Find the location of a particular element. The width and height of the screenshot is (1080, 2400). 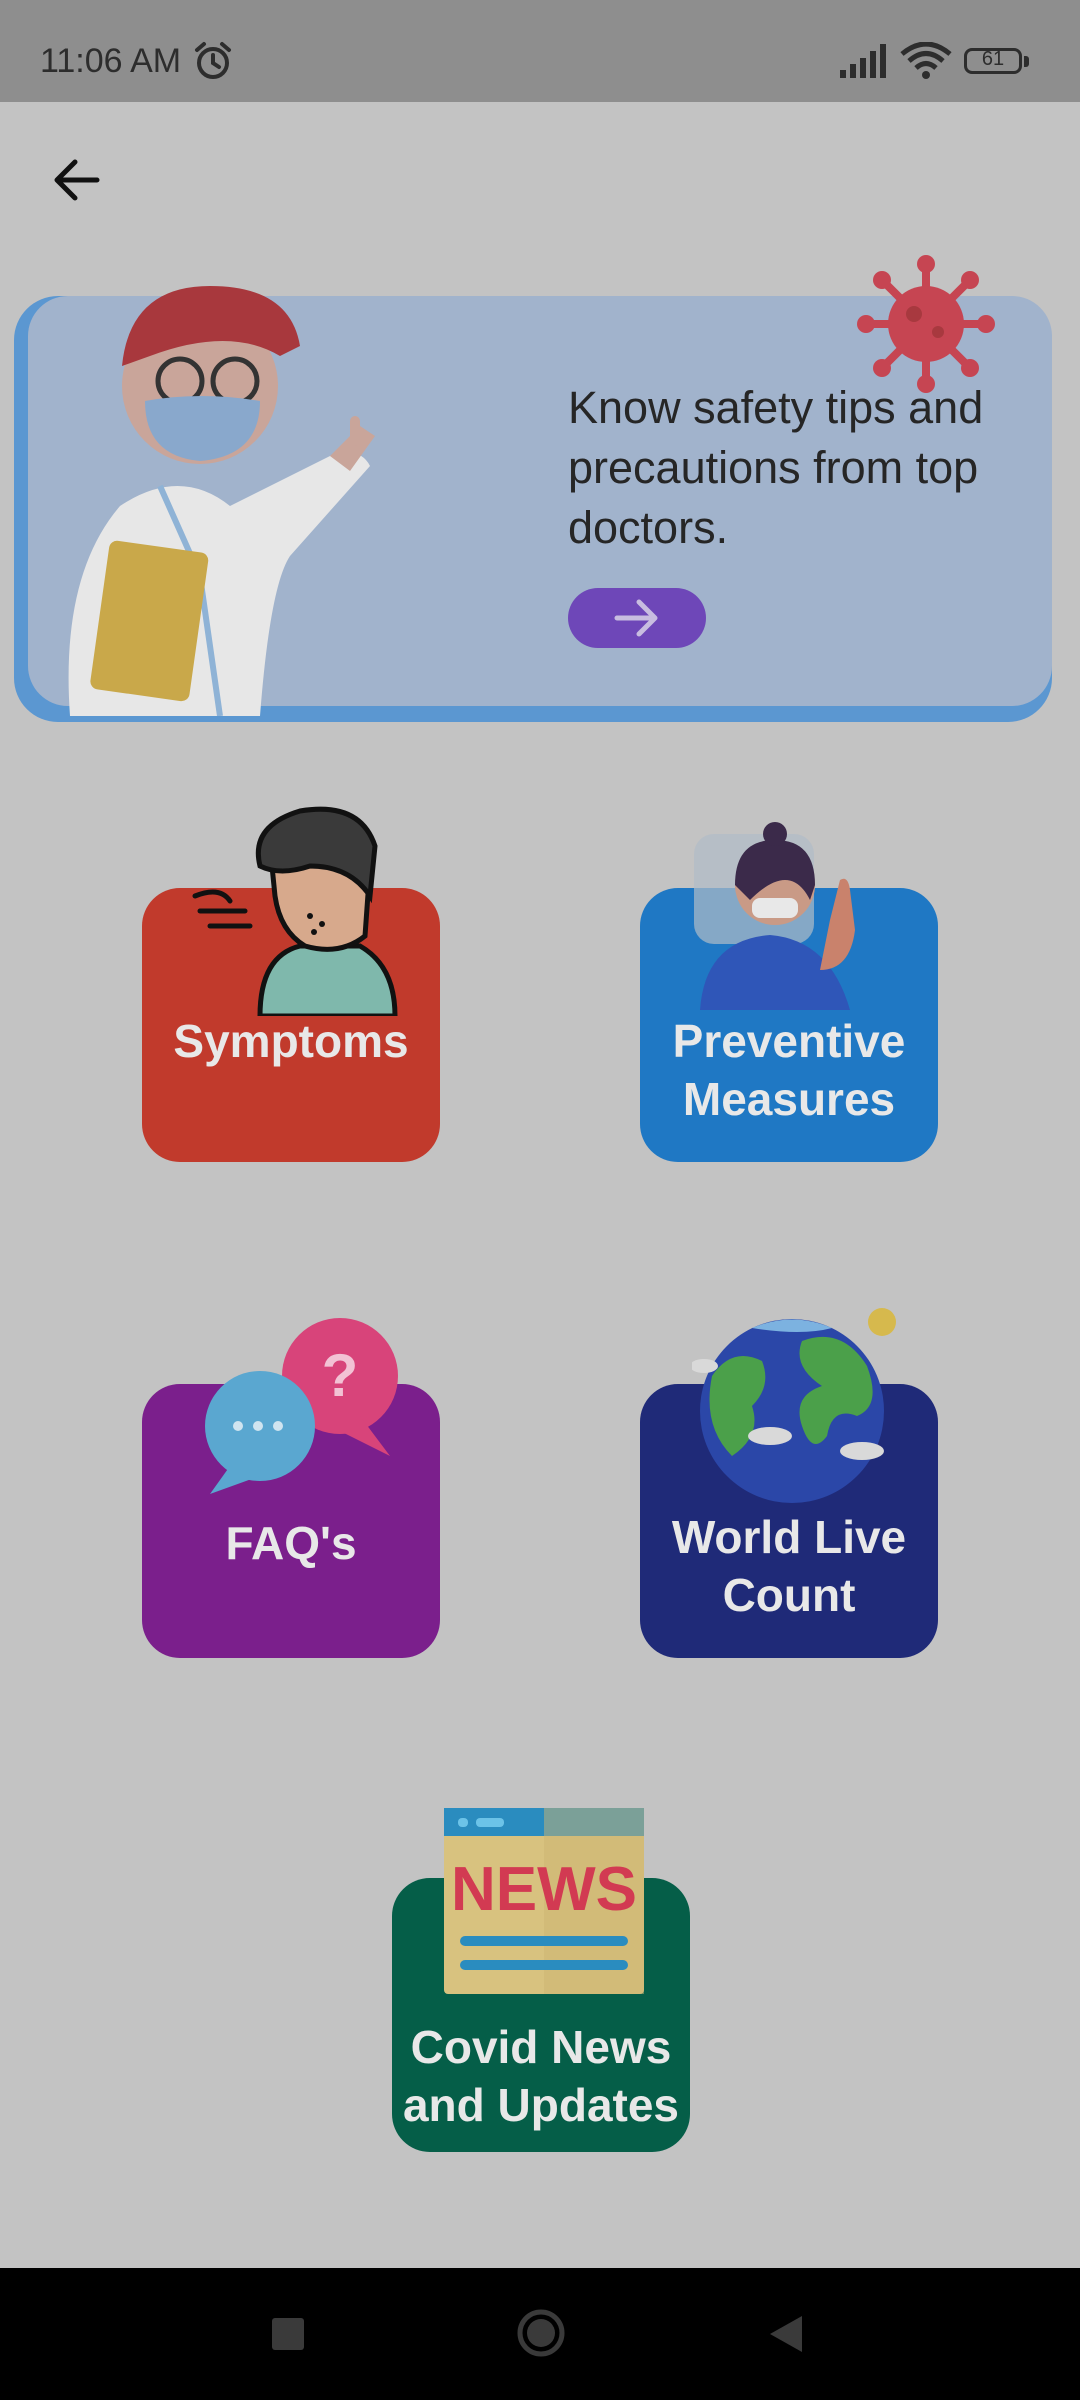

covid-news-label: Covid News and Updates is located at coordinates (541, 2076).